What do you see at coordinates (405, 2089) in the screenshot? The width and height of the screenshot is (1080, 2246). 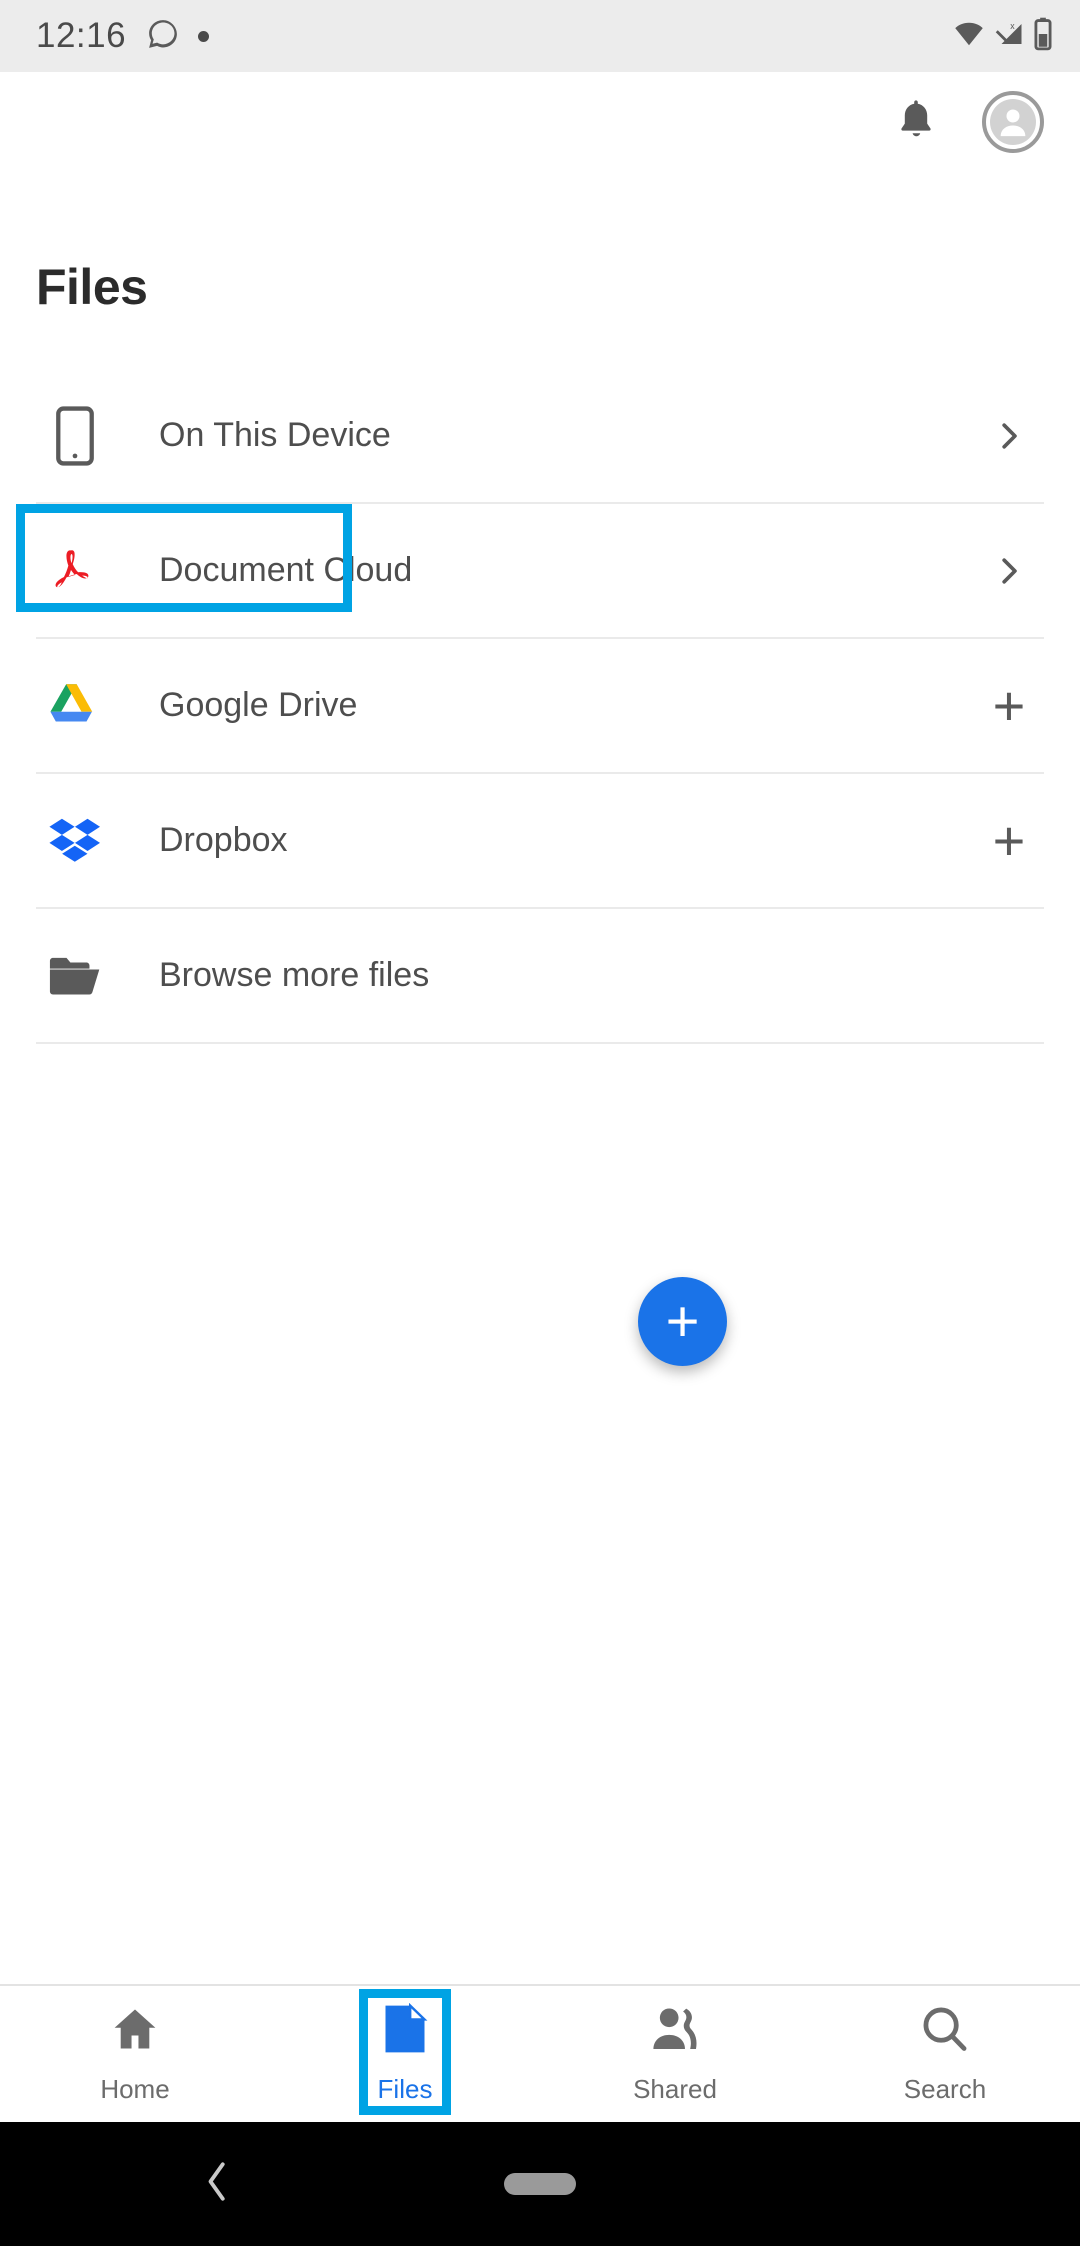 I see `nav-tab-label: Files` at bounding box center [405, 2089].